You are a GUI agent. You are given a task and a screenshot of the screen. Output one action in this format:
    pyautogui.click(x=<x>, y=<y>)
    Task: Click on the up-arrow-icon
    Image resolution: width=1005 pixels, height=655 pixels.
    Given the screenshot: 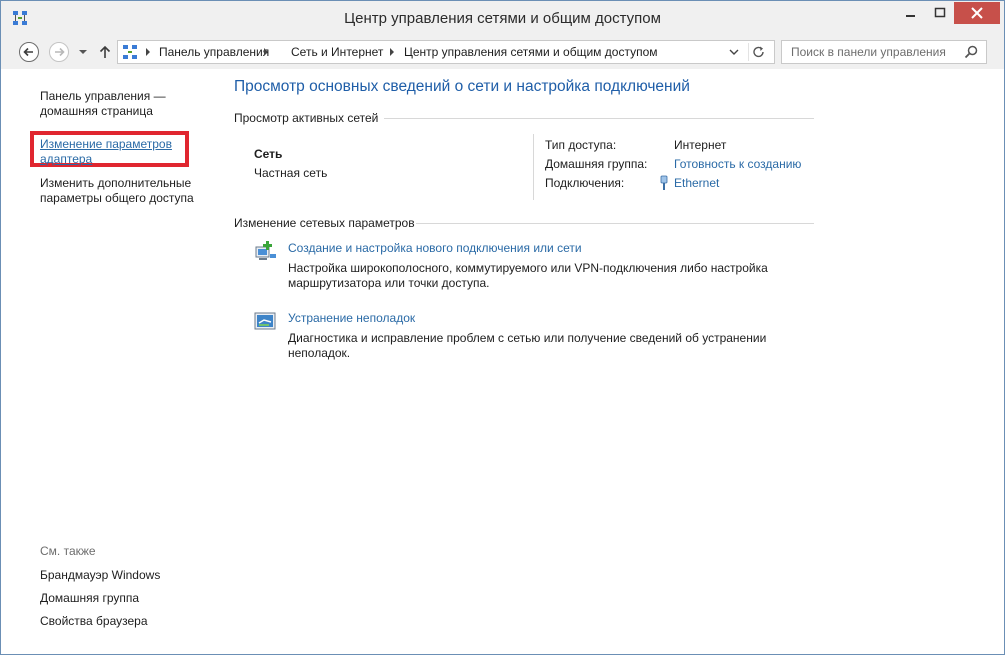 What is the action you would take?
    pyautogui.click(x=105, y=52)
    